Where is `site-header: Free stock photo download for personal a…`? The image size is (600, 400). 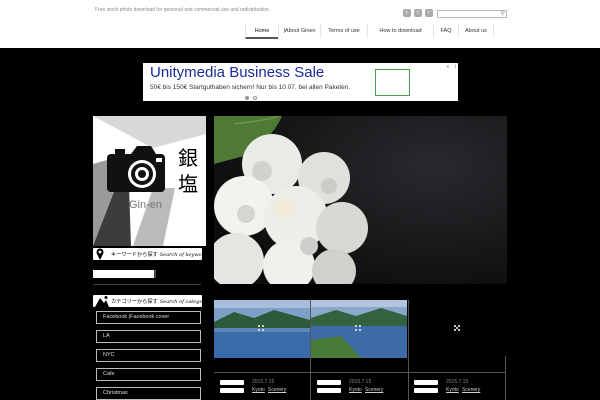
site-header: Free stock photo download for personal a… is located at coordinates (300, 24).